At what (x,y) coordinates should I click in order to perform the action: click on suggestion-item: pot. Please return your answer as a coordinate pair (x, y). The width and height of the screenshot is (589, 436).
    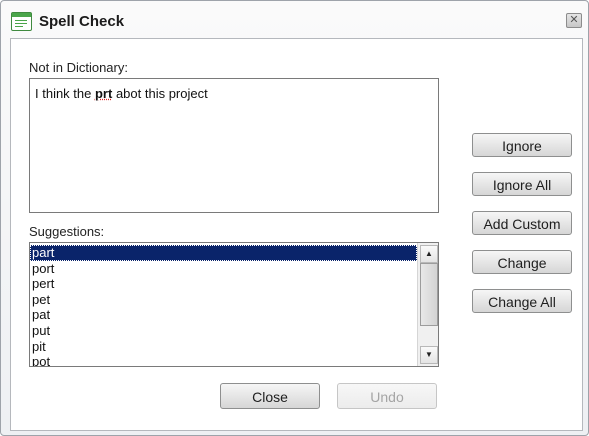
    Looking at the image, I should click on (223, 360).